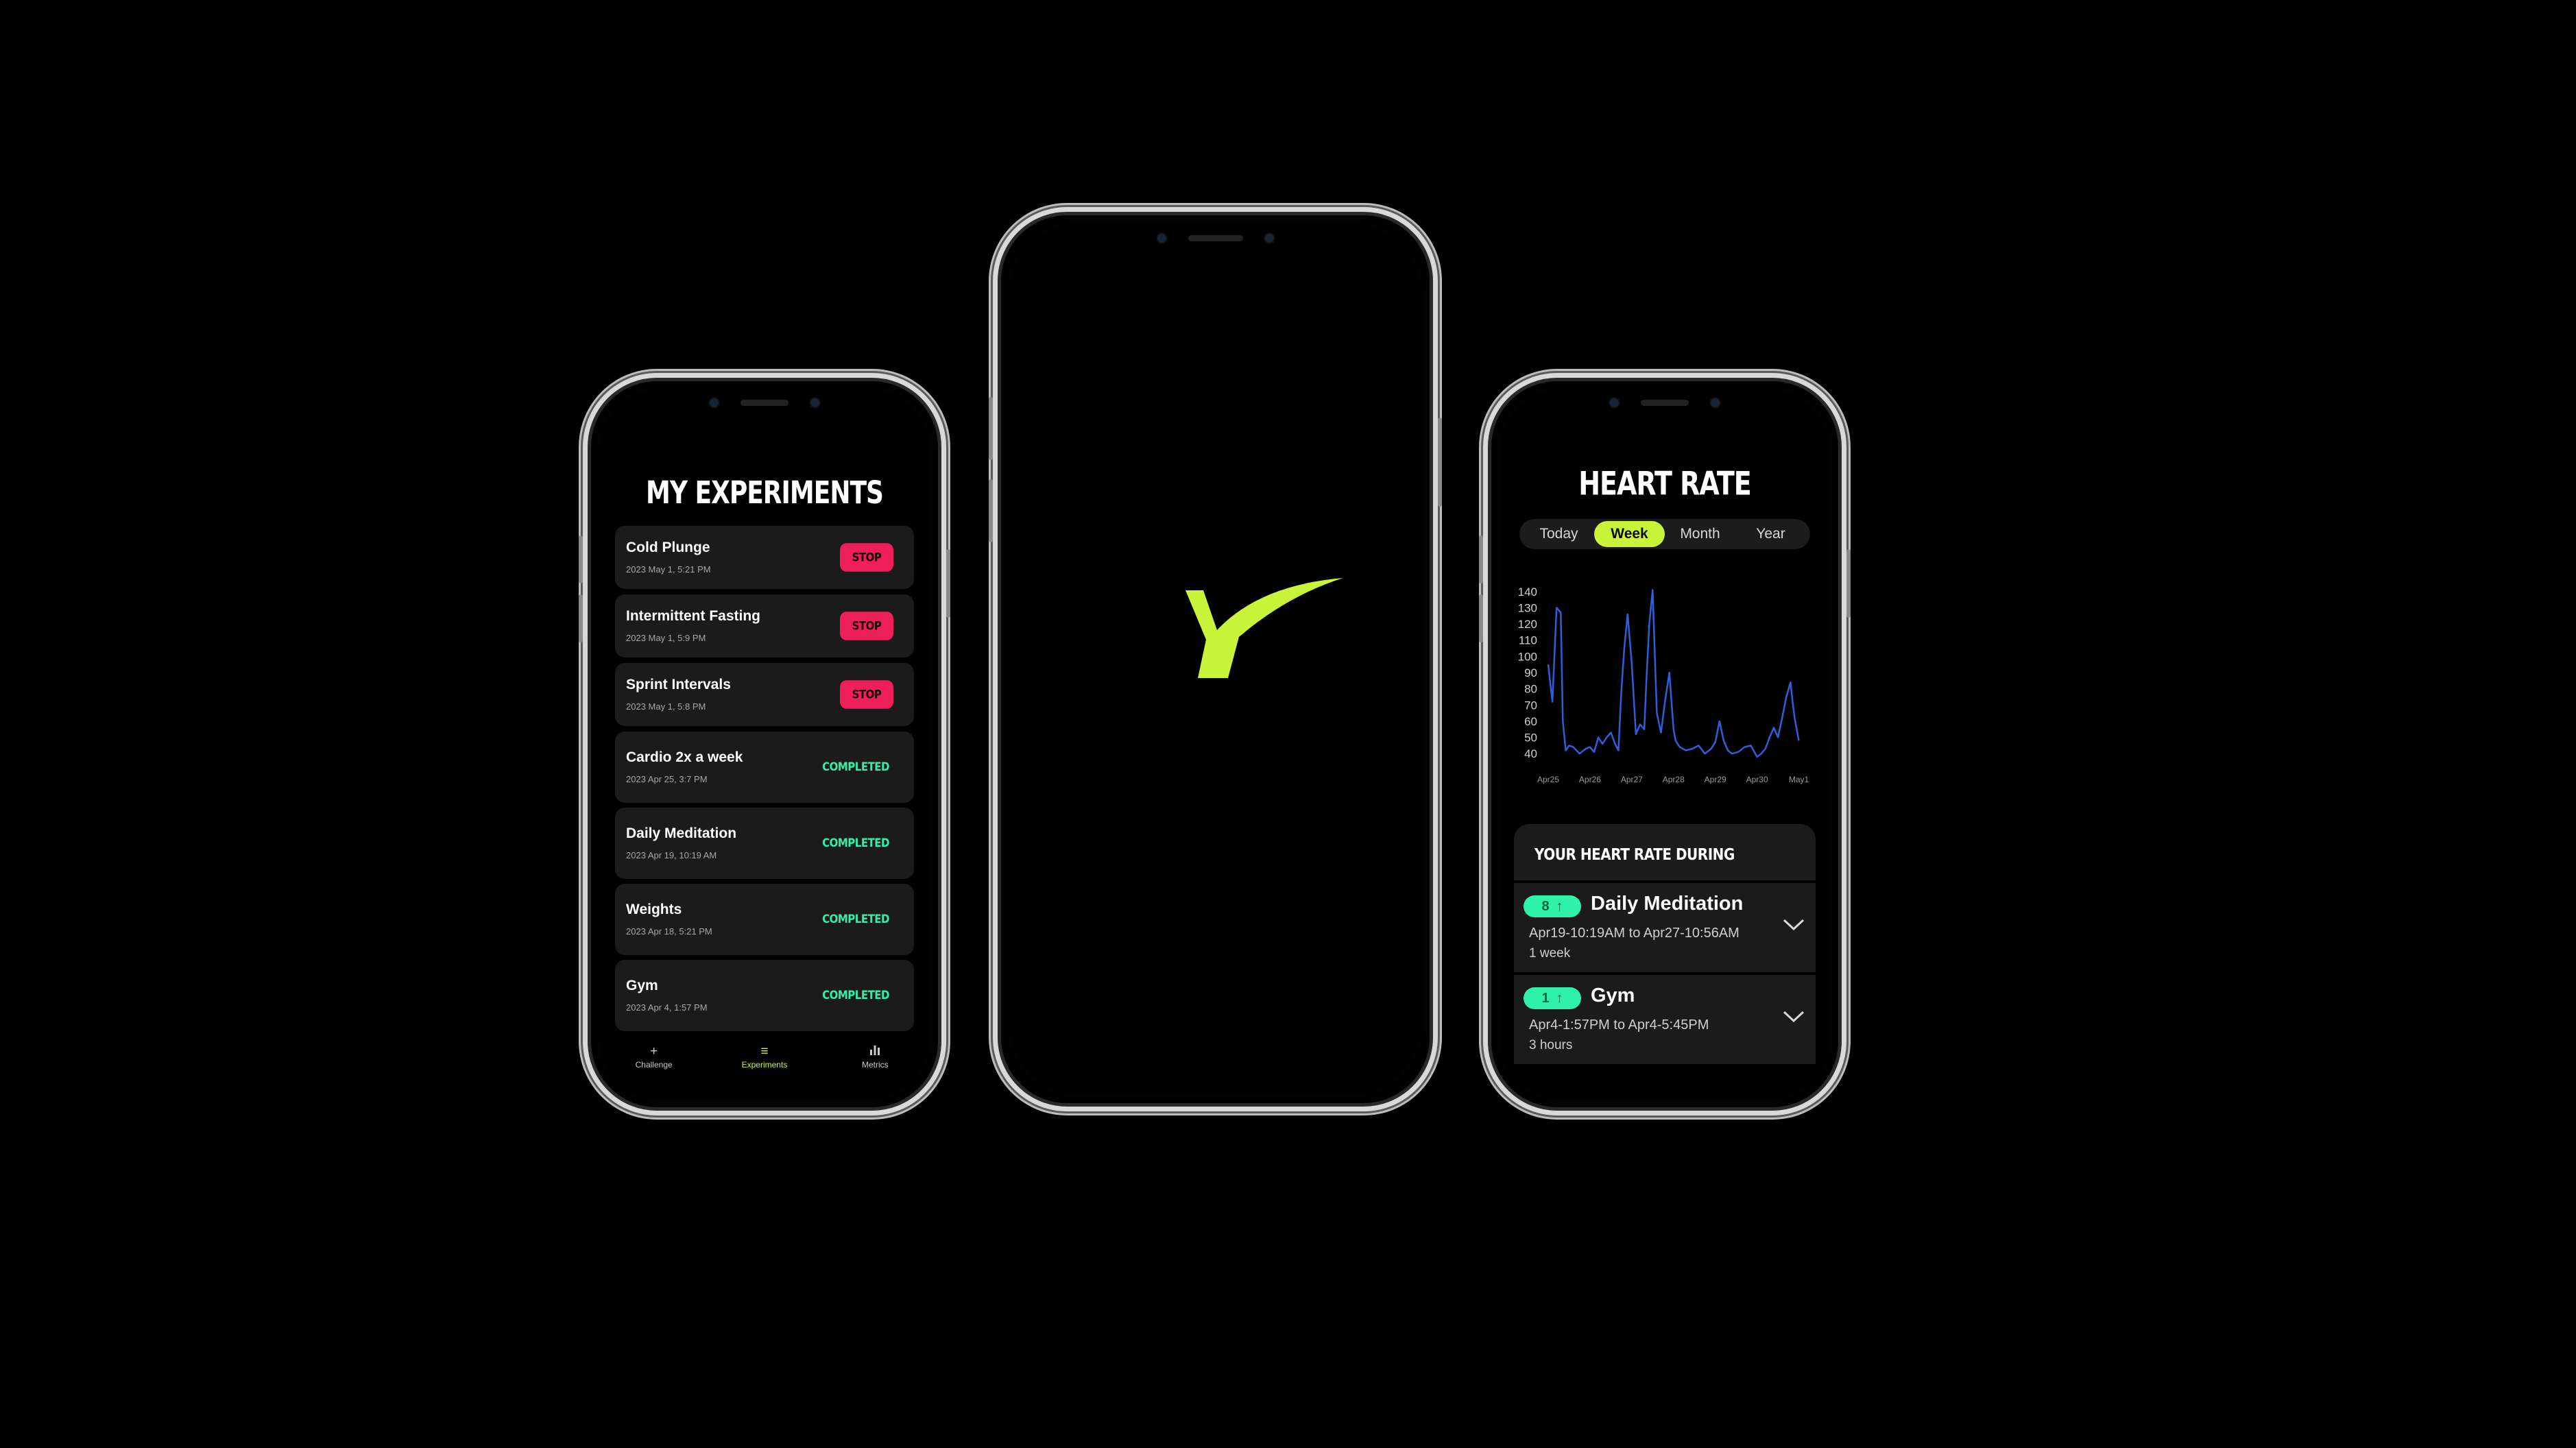  I want to click on experiment-card: Sprint Intervals 2023 May 1, 5:8 PM STOP, so click(765, 694).